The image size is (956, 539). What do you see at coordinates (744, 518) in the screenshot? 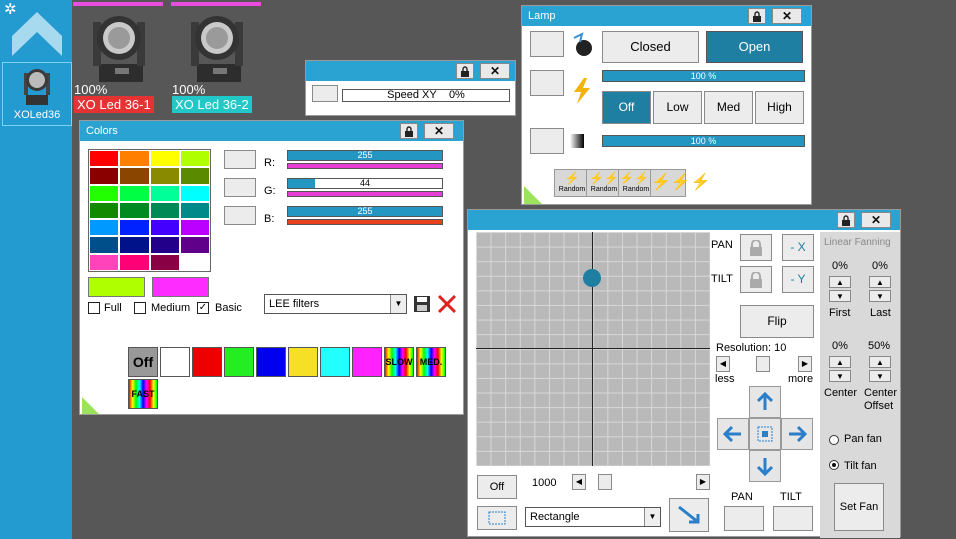
I see `pan-button` at bounding box center [744, 518].